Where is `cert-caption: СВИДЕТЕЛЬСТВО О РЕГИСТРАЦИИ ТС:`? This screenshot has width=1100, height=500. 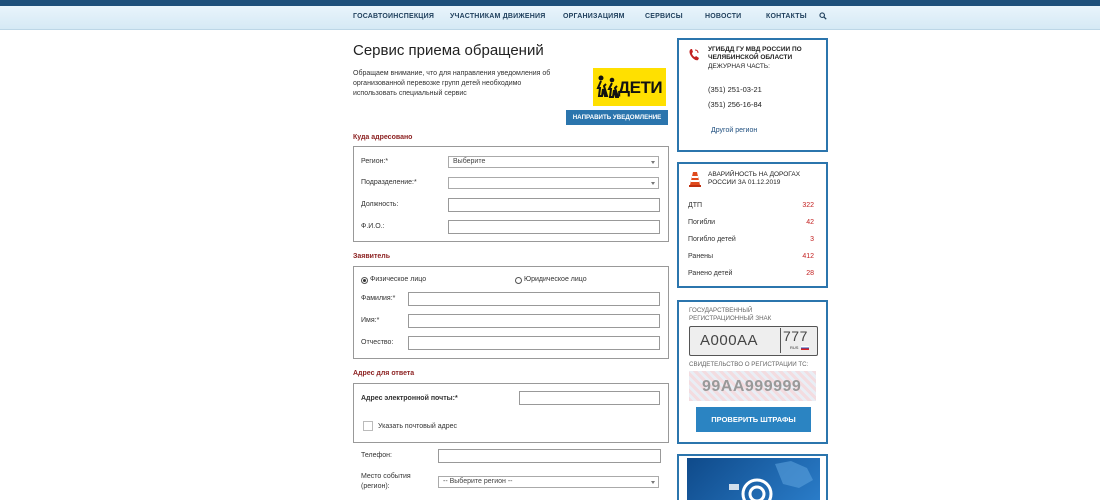 cert-caption: СВИДЕТЕЛЬСТВО О РЕГИСТРАЦИИ ТС: is located at coordinates (749, 364).